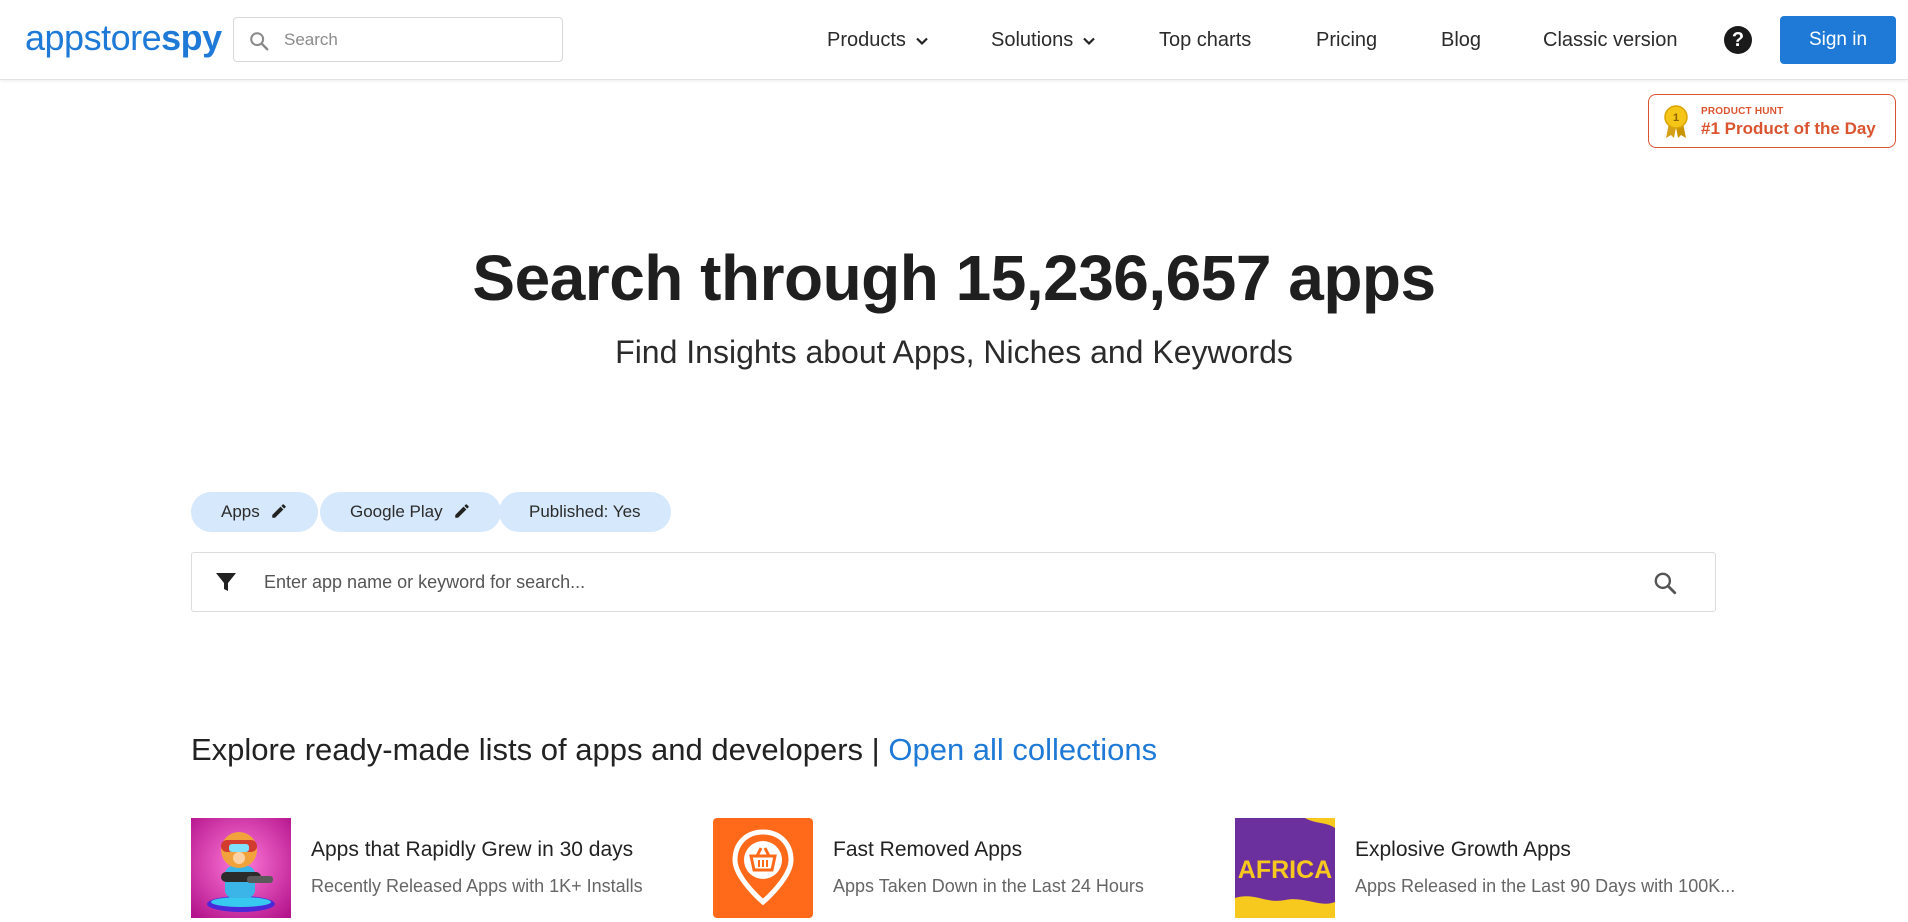 The height and width of the screenshot is (922, 1908). Describe the element at coordinates (226, 582) in the screenshot. I see `filter-icon` at that location.